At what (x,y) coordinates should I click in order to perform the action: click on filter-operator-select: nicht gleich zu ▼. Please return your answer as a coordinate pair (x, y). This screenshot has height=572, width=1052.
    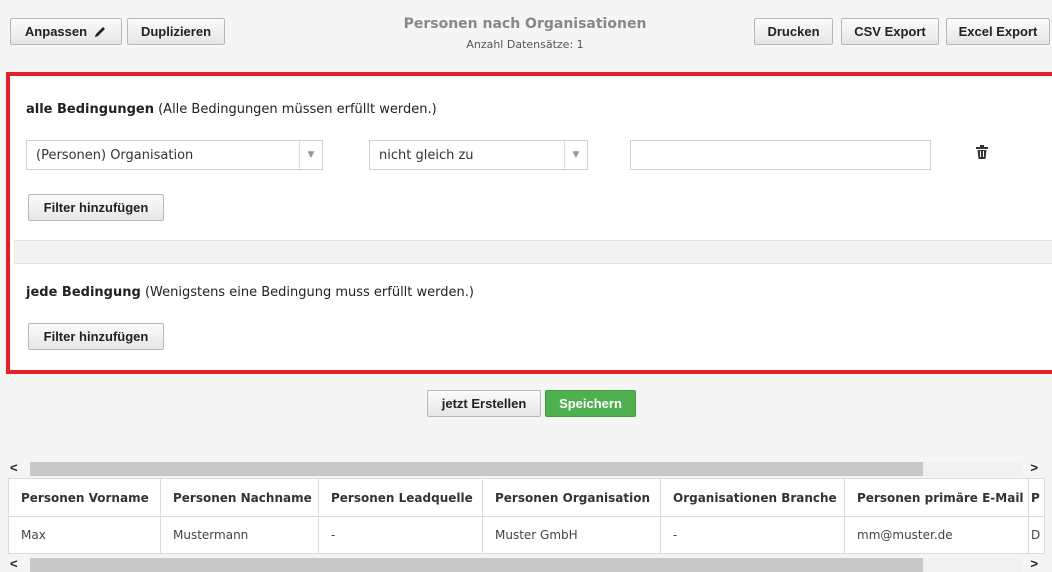
    Looking at the image, I should click on (478, 155).